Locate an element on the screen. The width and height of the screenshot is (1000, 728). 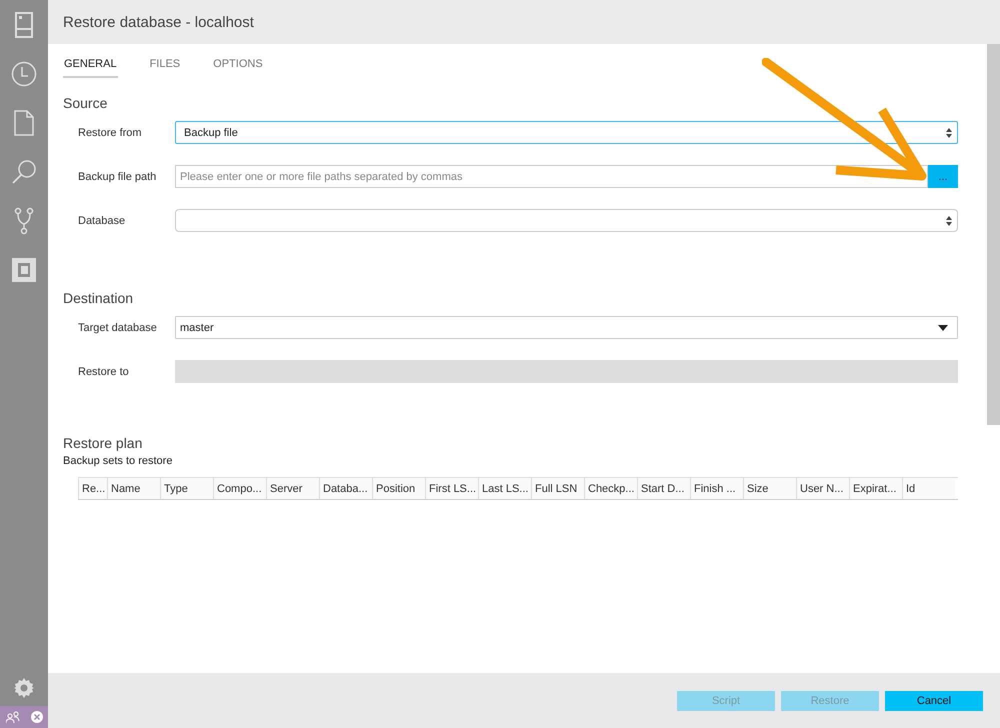
section-heading: Destination is located at coordinates (98, 298).